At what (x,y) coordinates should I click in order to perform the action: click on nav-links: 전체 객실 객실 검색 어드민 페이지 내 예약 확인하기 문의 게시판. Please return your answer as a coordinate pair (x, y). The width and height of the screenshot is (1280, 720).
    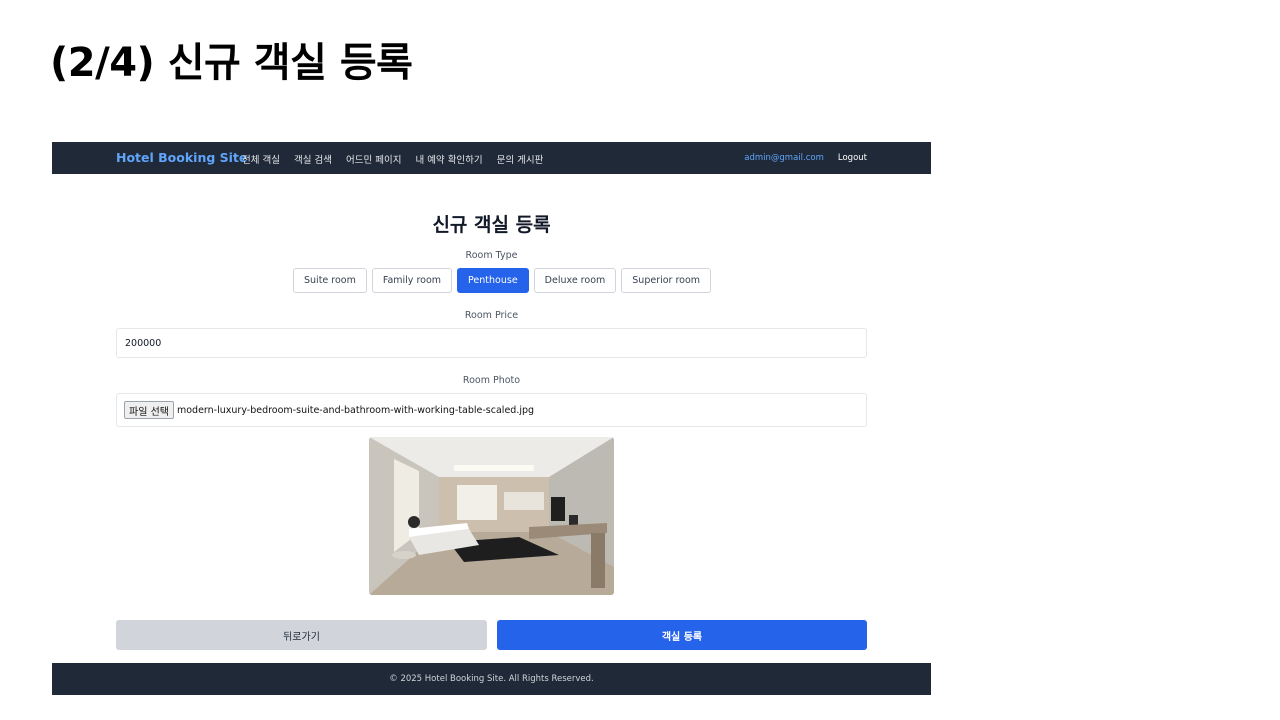
    Looking at the image, I should click on (392, 159).